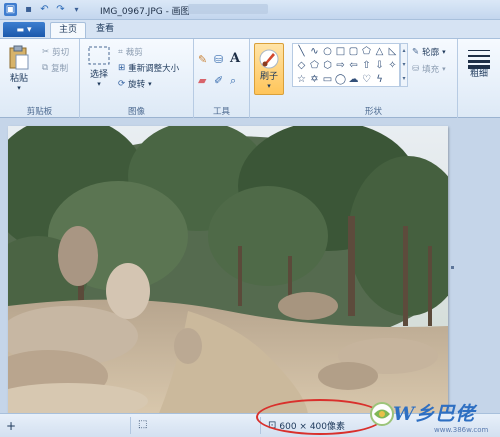 This screenshot has width=500, height=437. What do you see at coordinates (269, 86) in the screenshot?
I see `brushes-dropdown-icon: ▾` at bounding box center [269, 86].